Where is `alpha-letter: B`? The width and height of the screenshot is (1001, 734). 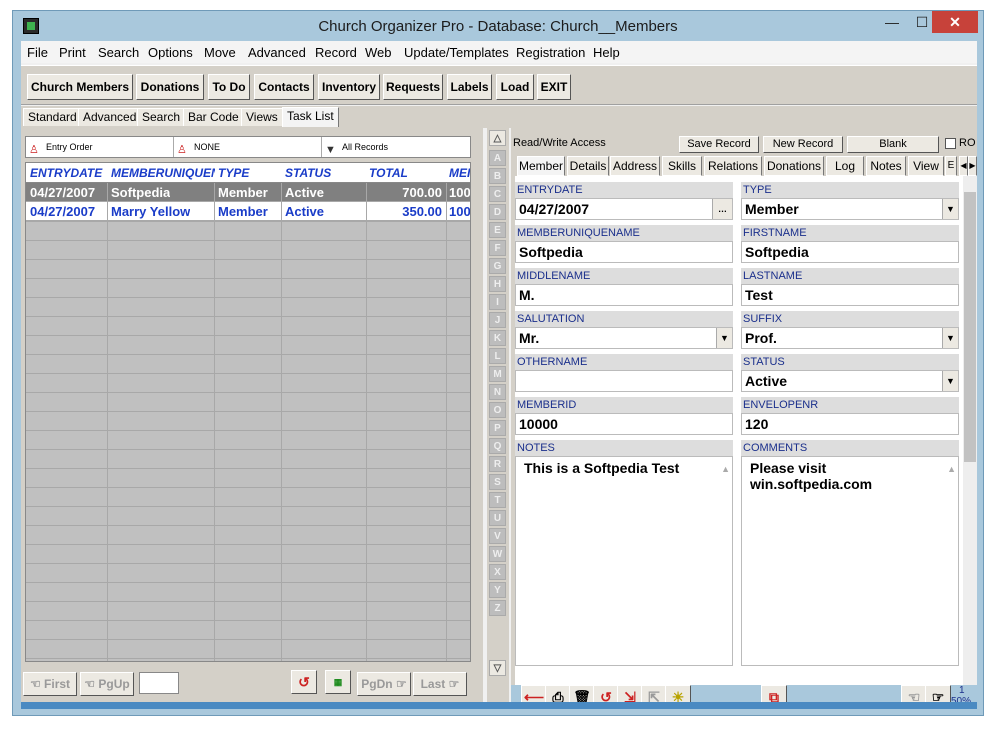 alpha-letter: B is located at coordinates (497, 176).